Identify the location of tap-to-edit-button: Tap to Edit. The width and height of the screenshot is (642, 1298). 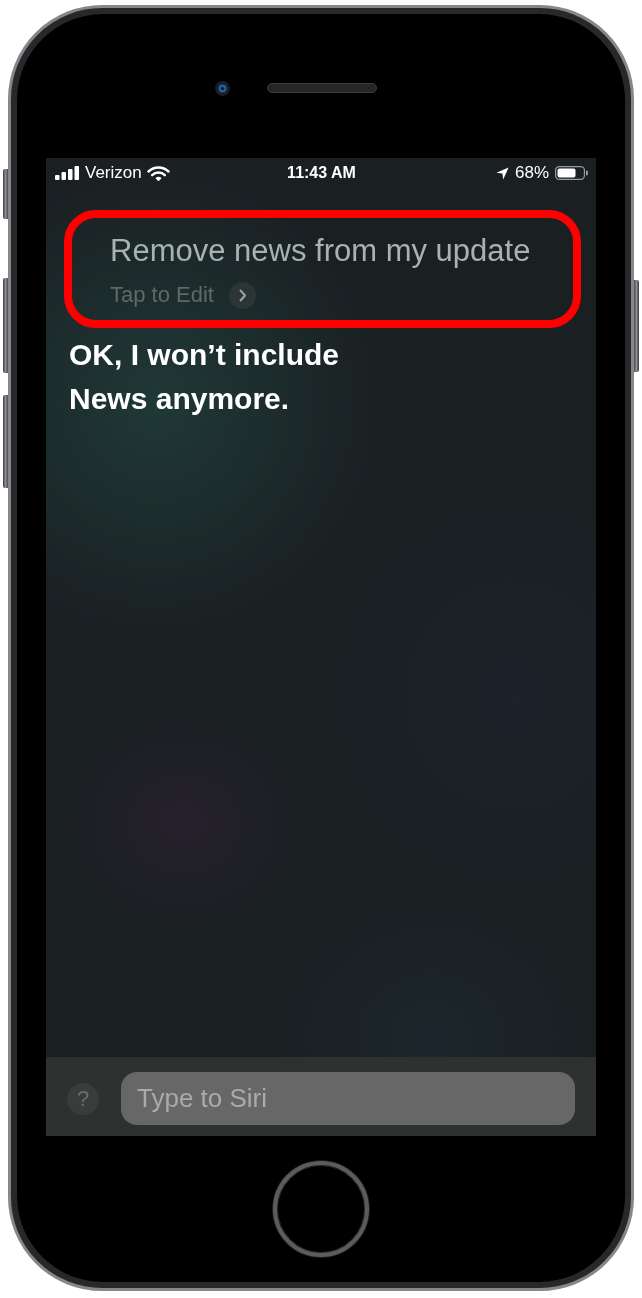
(183, 295).